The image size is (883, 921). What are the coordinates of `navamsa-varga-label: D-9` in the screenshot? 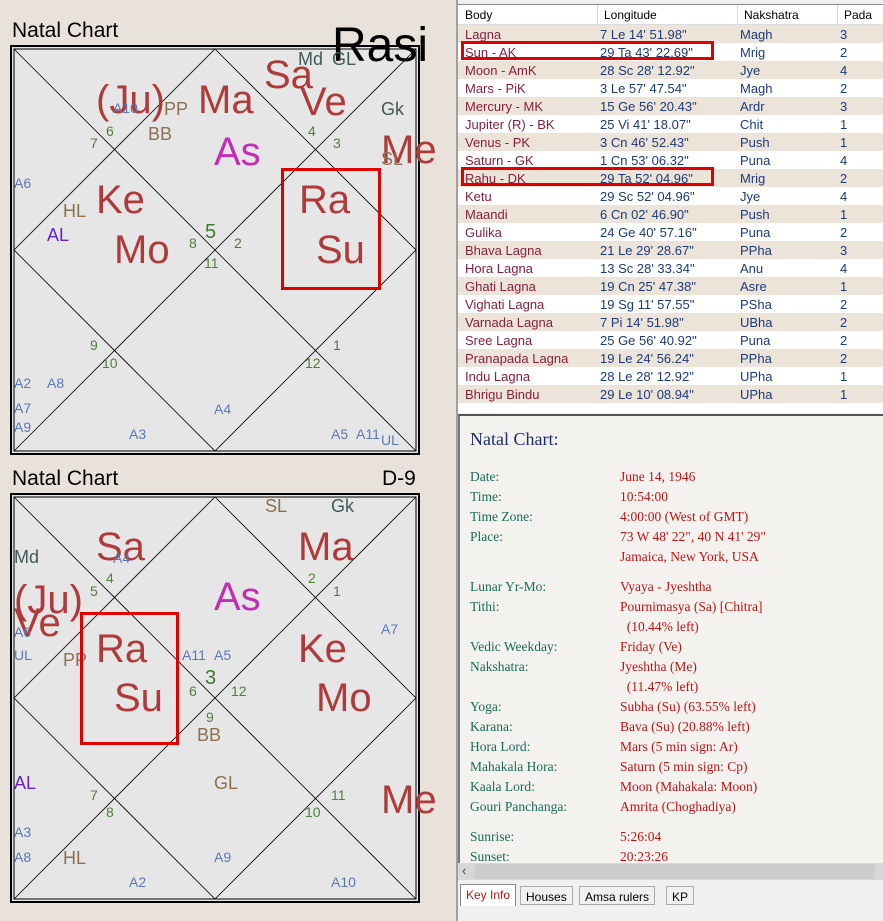 It's located at (399, 478).